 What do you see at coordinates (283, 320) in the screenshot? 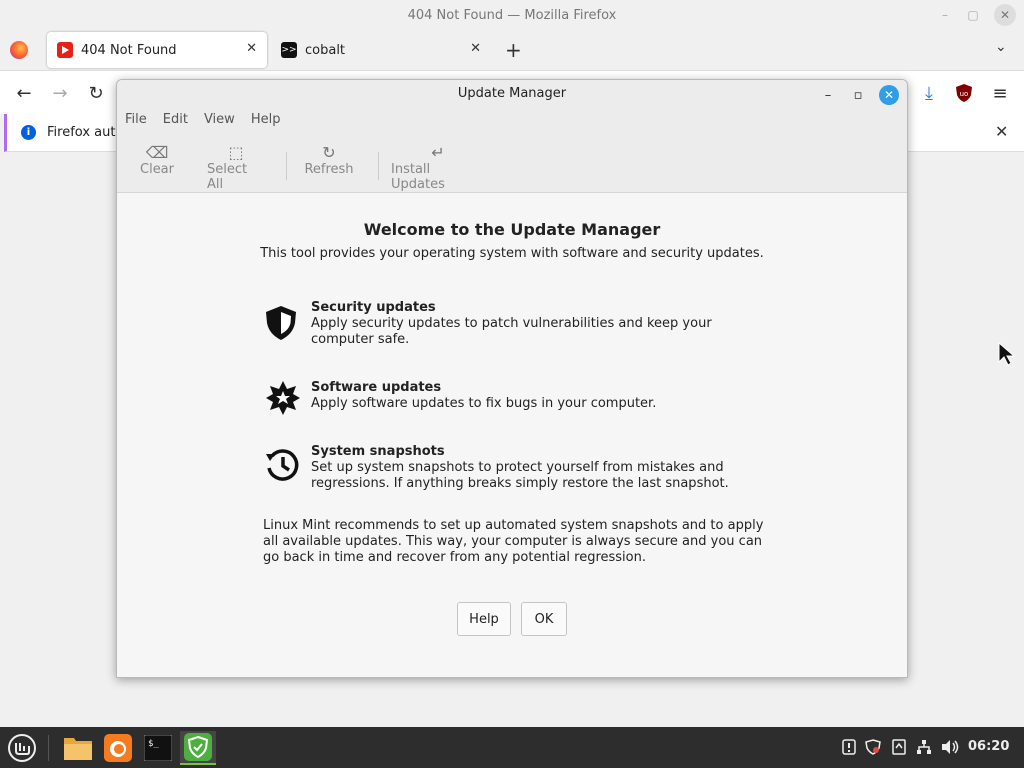
I see `shield-icon` at bounding box center [283, 320].